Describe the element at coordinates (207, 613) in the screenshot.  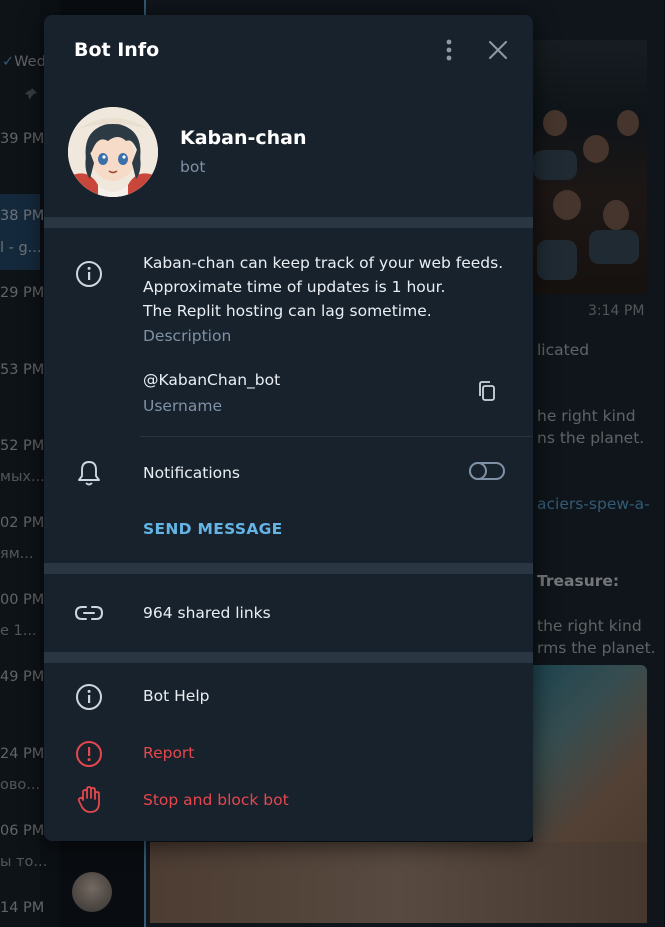
I see `shared-links-item: 964 shared links` at that location.